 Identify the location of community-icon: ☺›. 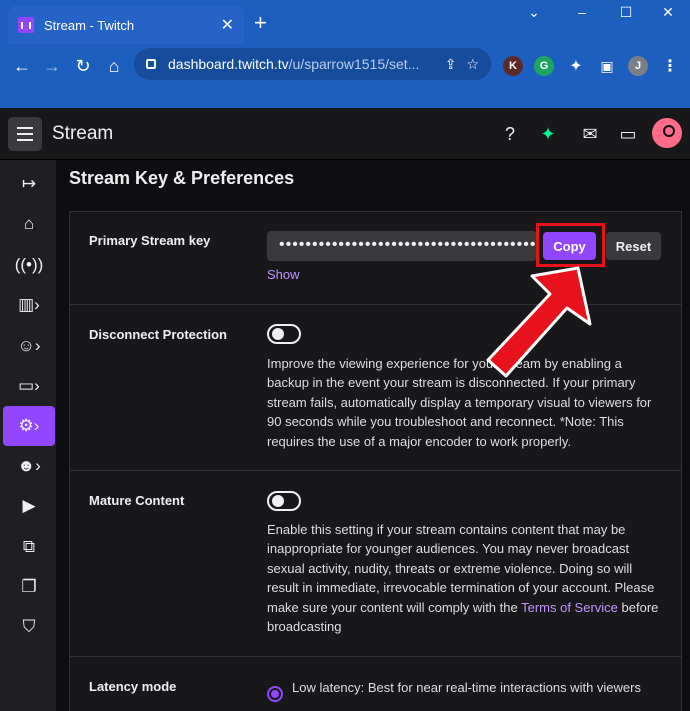
(29, 346).